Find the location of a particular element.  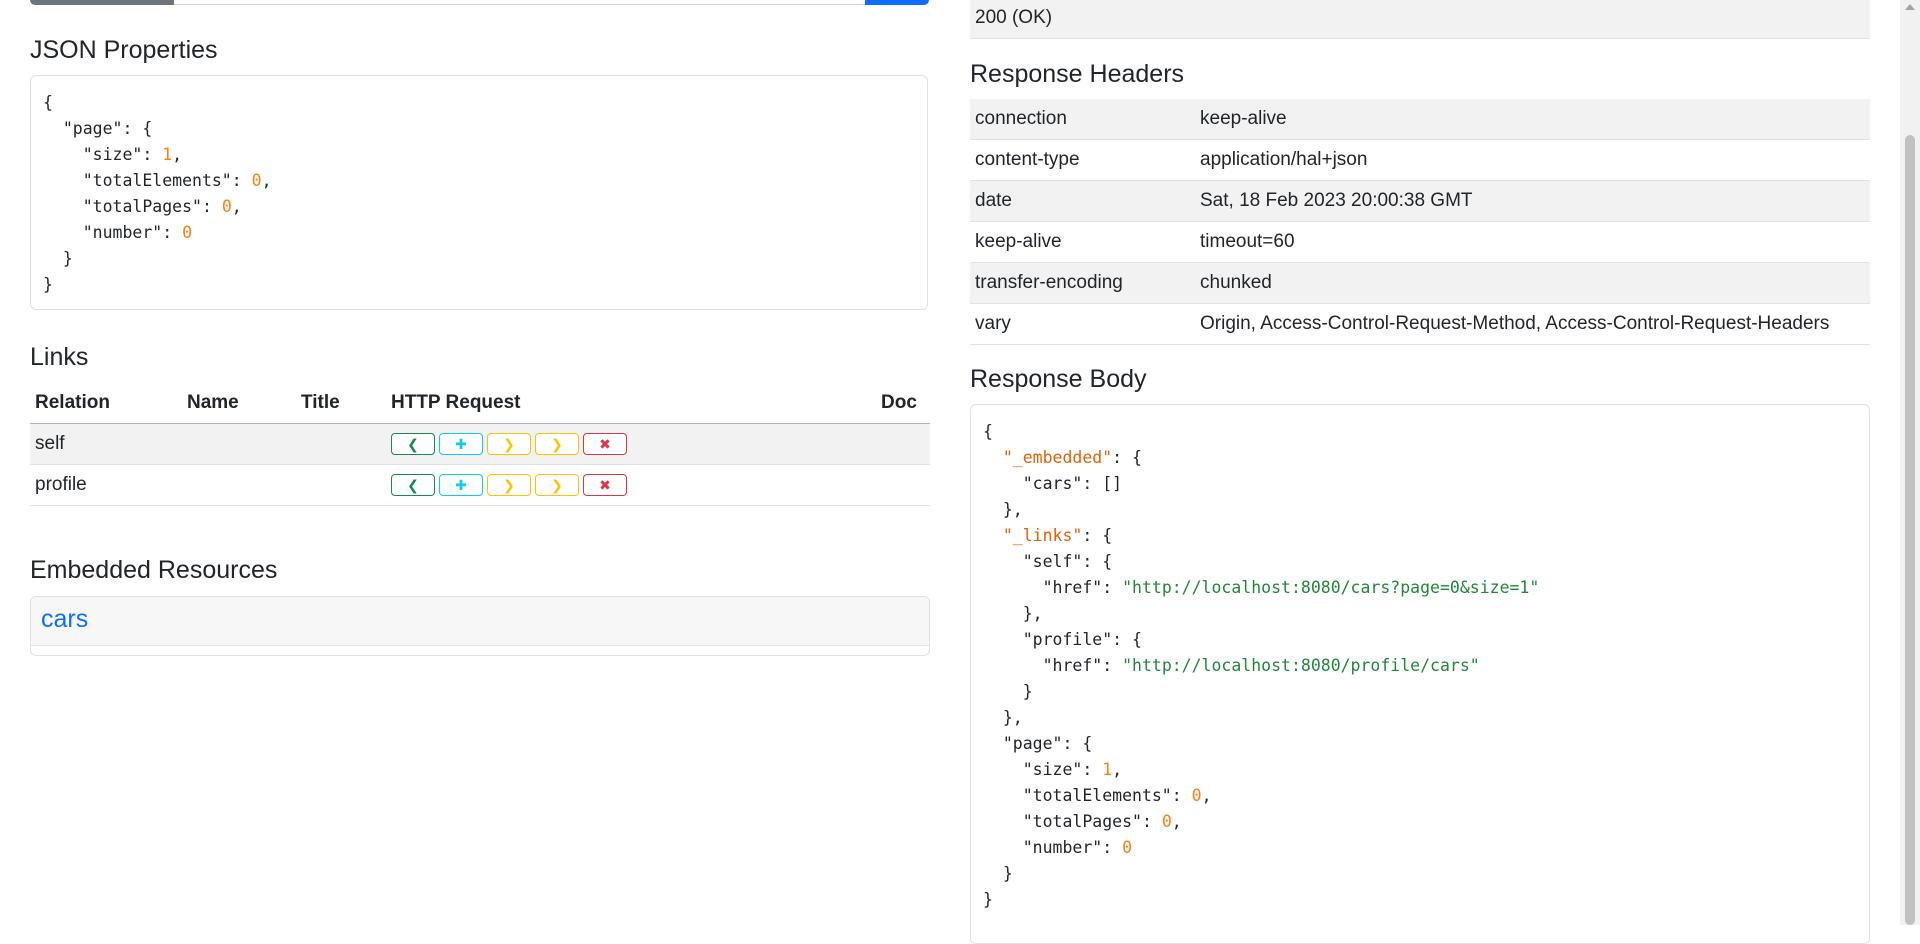

method-dropdown is located at coordinates (102, 2).